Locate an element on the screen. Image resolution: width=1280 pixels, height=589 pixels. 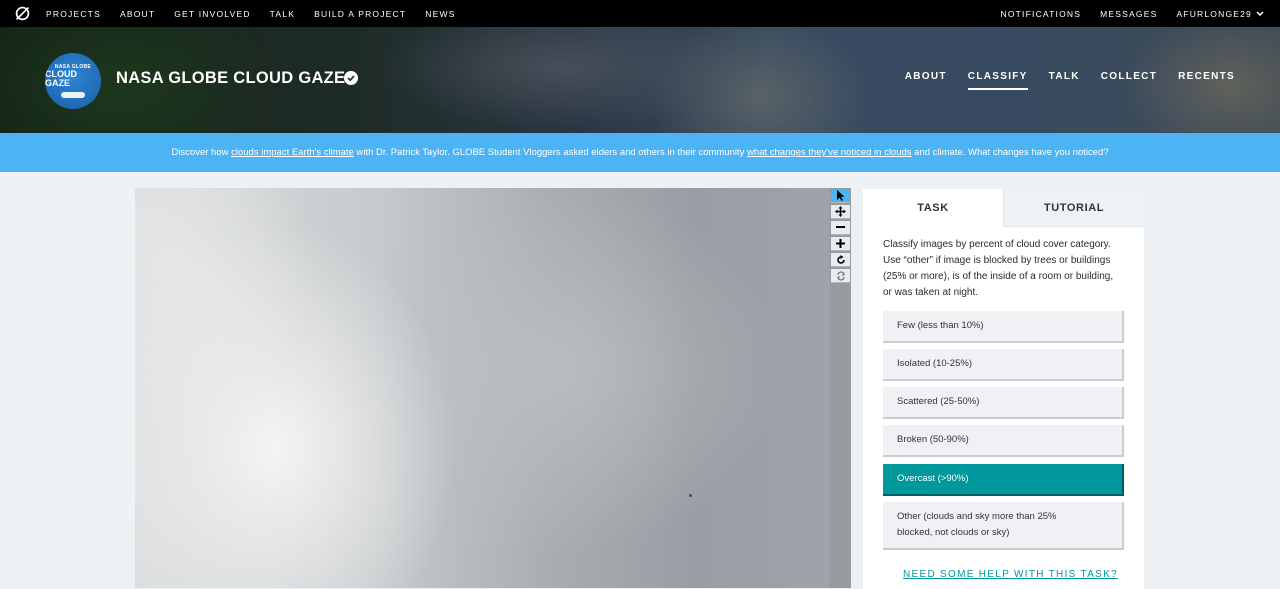
cloud-icon is located at coordinates (73, 95).